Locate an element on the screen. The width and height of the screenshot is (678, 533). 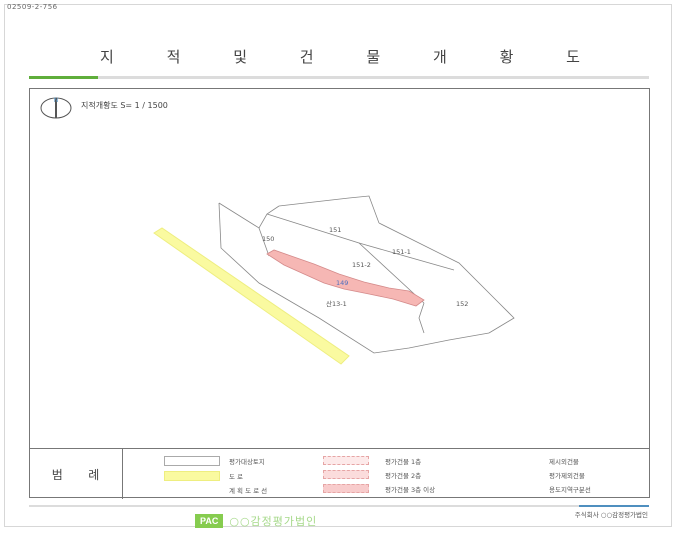
legend-text: 평가대상토지 is located at coordinates (247, 462).